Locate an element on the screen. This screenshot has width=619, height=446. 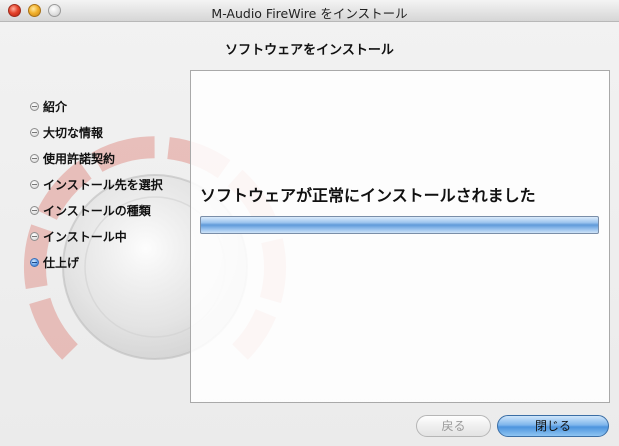
step-introduction: 紹介 is located at coordinates (96, 106).